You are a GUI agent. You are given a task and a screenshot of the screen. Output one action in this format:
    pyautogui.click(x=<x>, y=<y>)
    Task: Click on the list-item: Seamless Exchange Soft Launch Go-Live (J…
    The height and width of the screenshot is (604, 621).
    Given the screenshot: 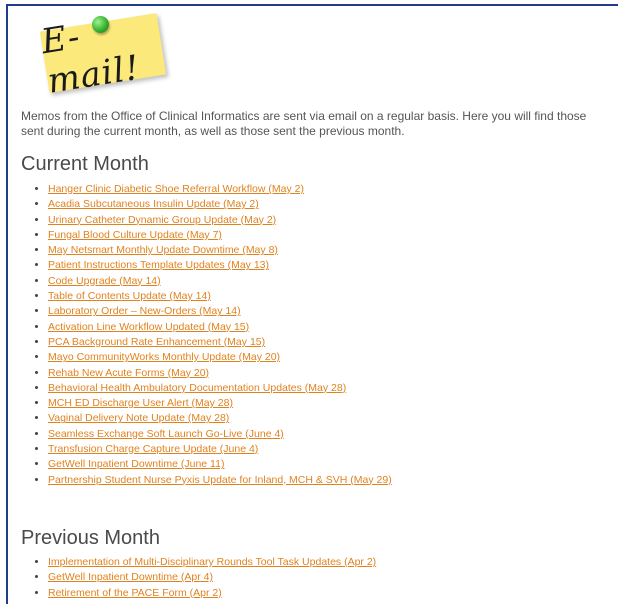 What is the action you would take?
    pyautogui.click(x=220, y=434)
    